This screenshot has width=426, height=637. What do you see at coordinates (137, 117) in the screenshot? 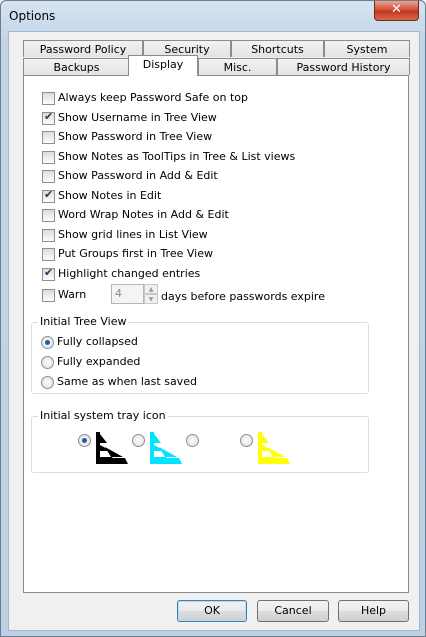
I see `checkbox-label: Show Username in Tree View` at bounding box center [137, 117].